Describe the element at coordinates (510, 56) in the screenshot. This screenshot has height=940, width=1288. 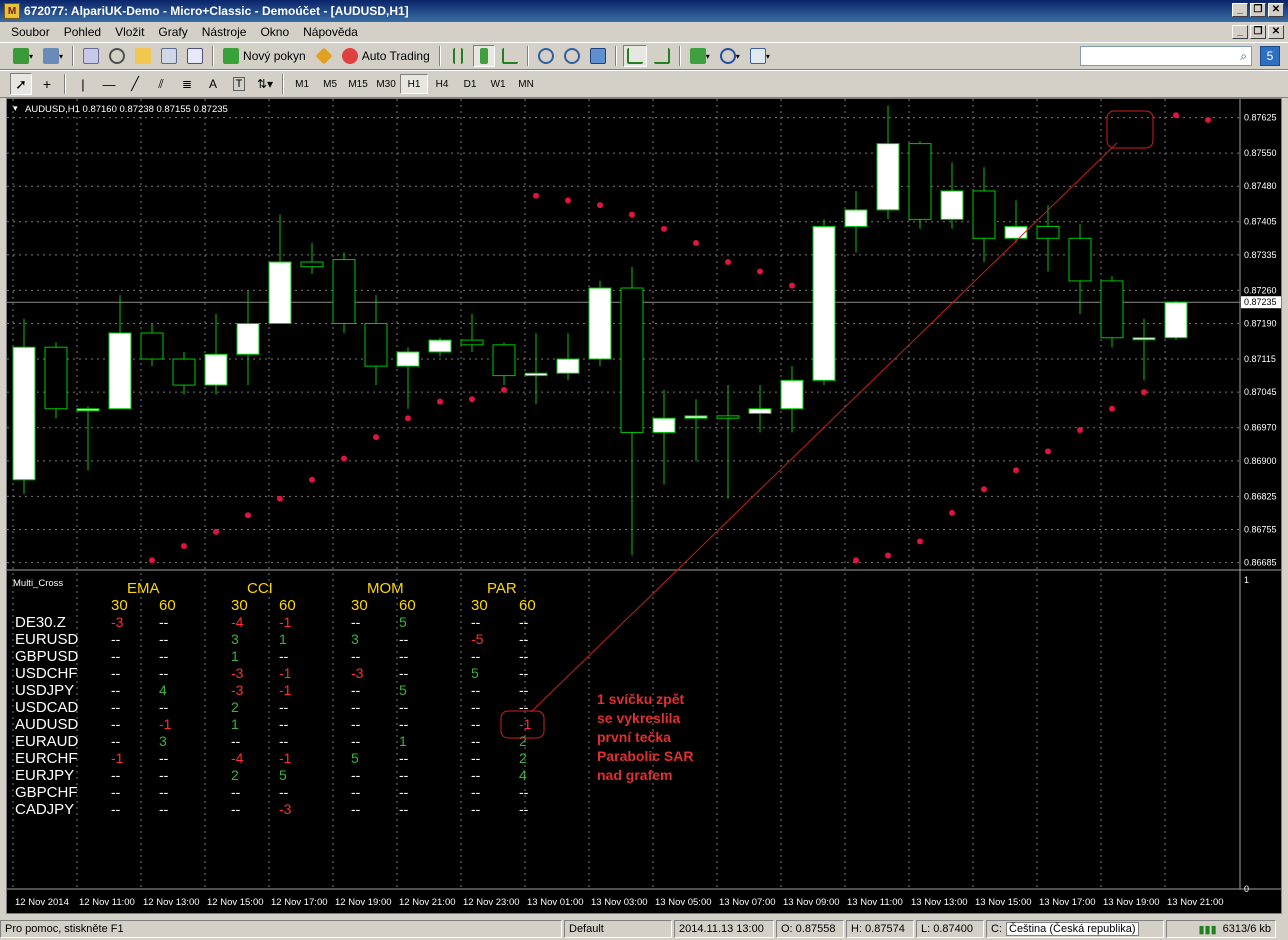
I see `line-chart-button` at that location.